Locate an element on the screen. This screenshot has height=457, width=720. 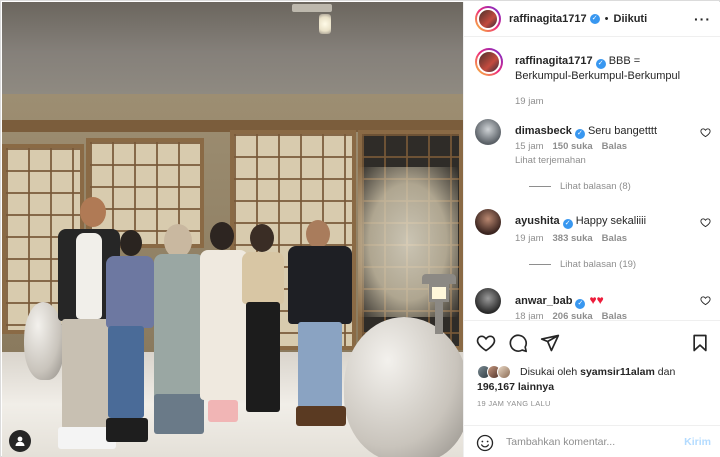
likes-joiner: dan is located at coordinates (666, 372).